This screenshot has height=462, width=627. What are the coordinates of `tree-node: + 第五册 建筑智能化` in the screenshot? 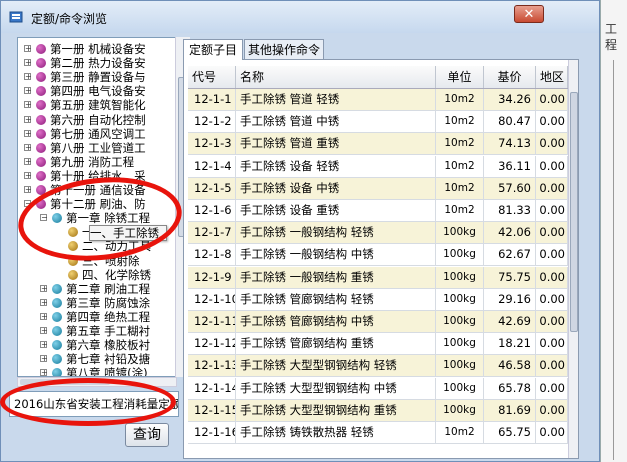 It's located at (97, 105).